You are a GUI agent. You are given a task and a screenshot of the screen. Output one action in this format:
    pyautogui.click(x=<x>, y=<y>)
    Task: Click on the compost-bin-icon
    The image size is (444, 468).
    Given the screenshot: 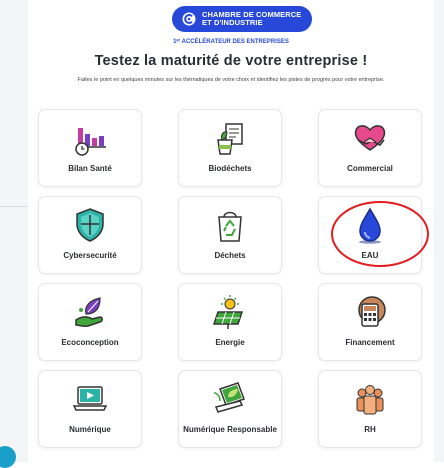 What is the action you would take?
    pyautogui.click(x=230, y=139)
    